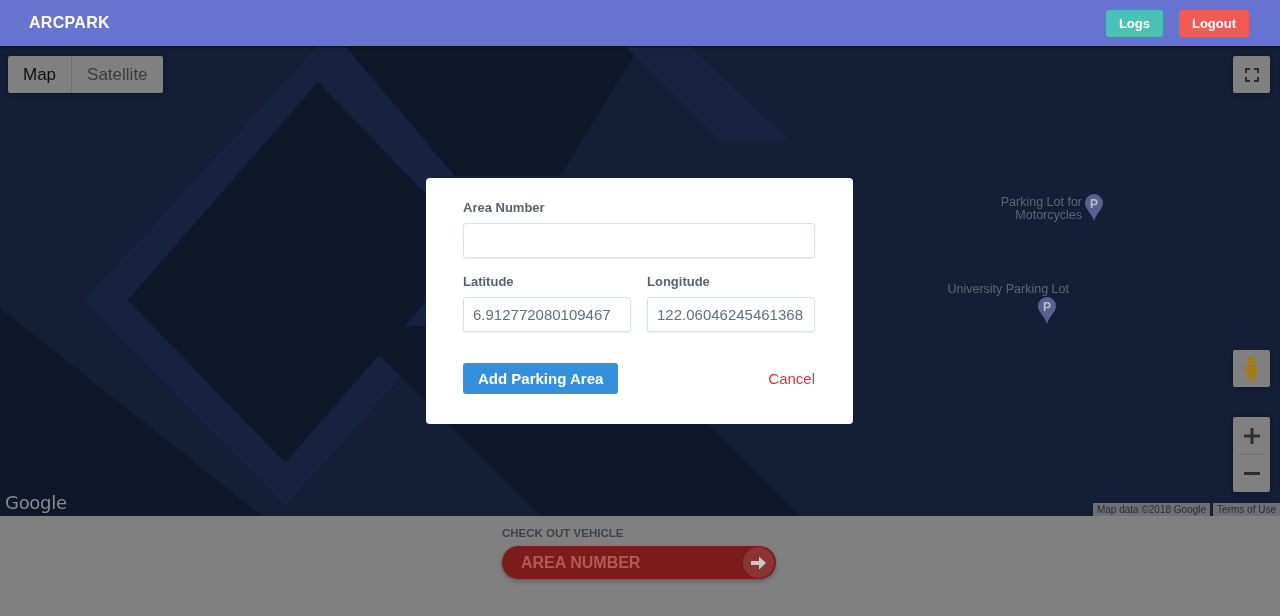  What do you see at coordinates (1251, 368) in the screenshot?
I see `person-figure-icon` at bounding box center [1251, 368].